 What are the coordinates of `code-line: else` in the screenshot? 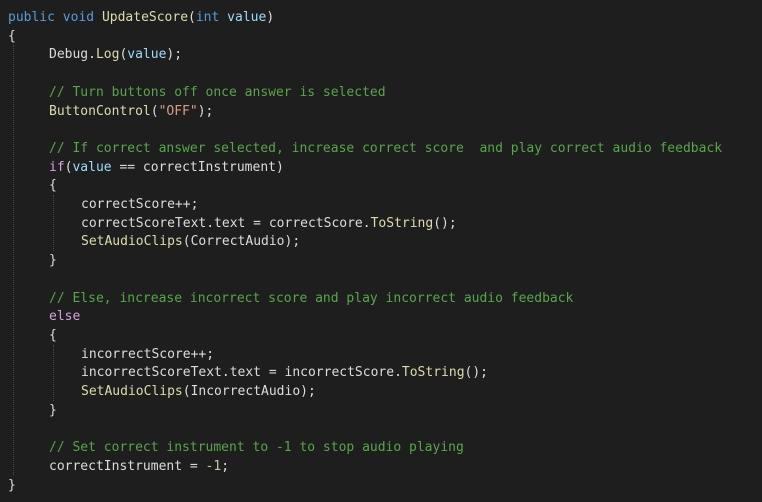 It's located at (64, 316).